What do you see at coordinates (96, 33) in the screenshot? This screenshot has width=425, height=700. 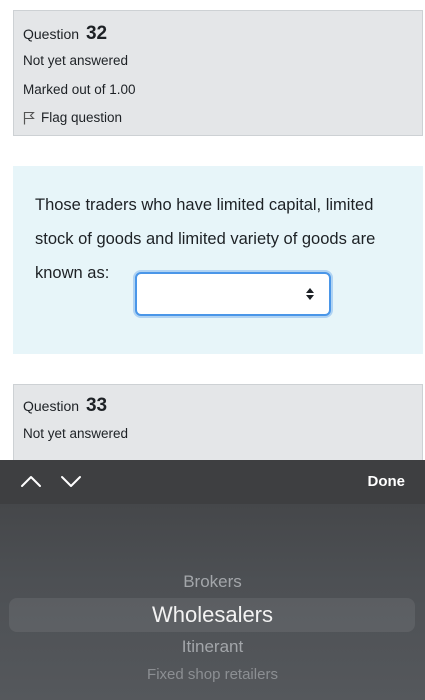 I see `question-number-value: 32` at bounding box center [96, 33].